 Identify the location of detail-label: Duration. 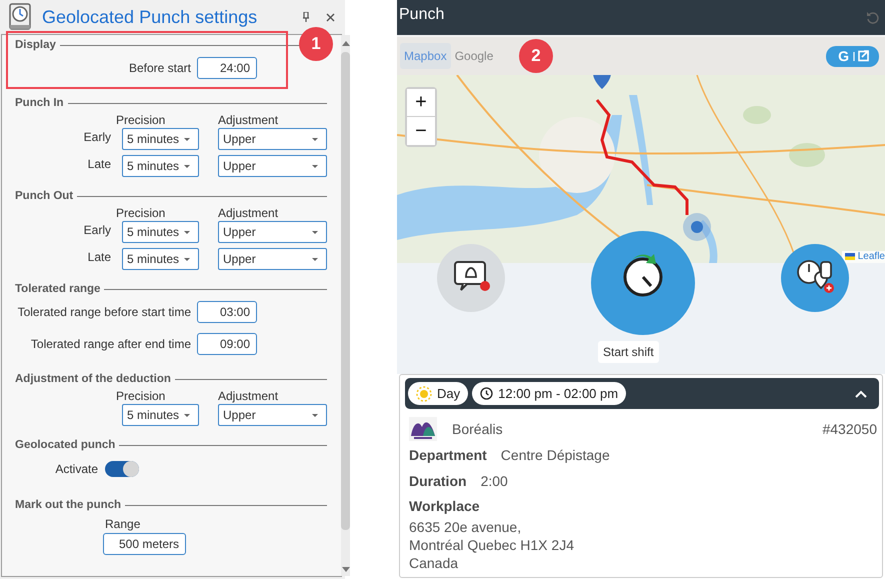
(438, 480).